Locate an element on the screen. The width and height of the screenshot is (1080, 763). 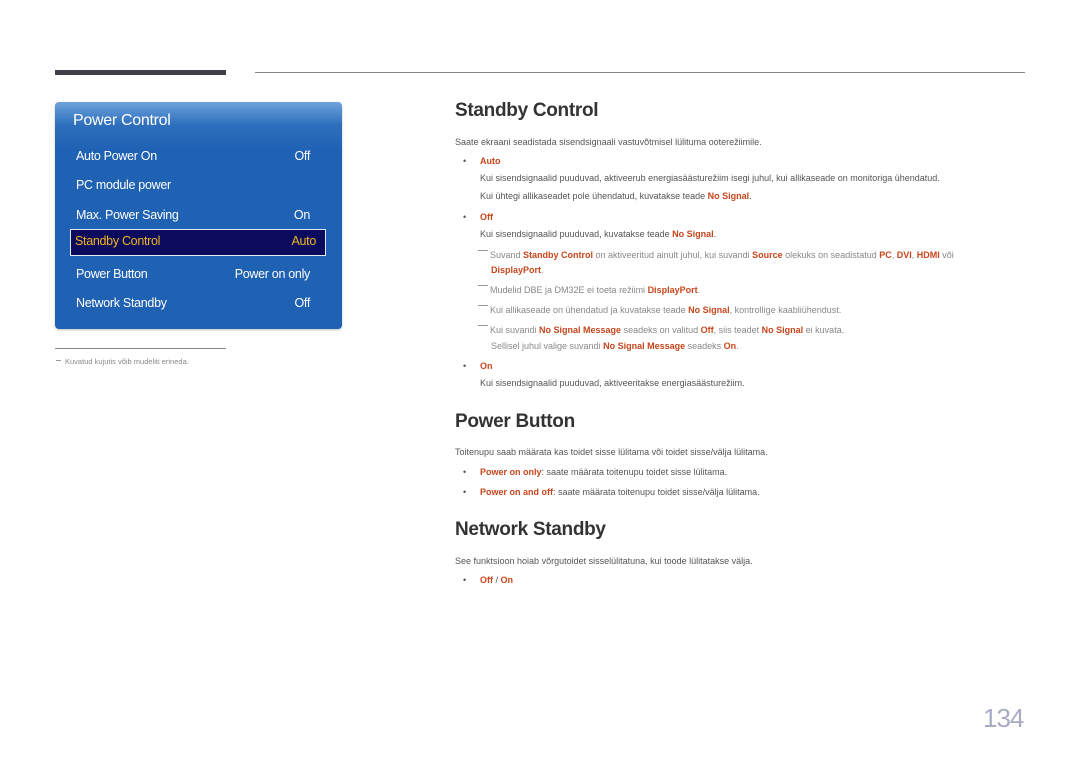
header-rule-thin is located at coordinates (640, 72).